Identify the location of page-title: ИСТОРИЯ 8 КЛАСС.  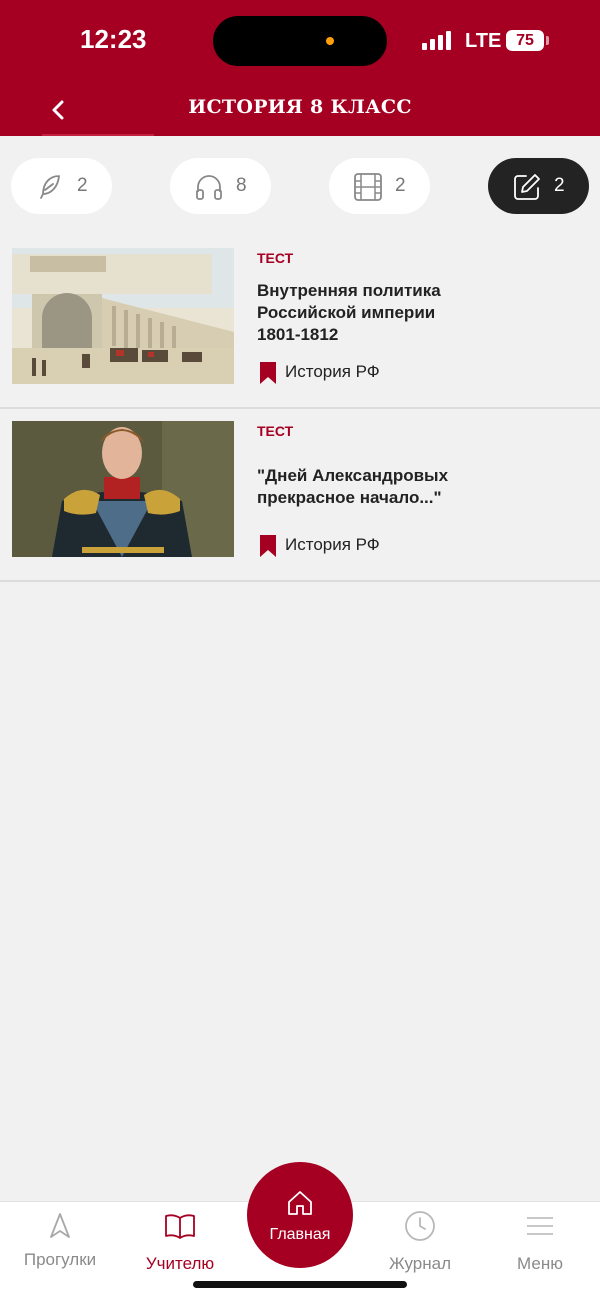
(300, 107).